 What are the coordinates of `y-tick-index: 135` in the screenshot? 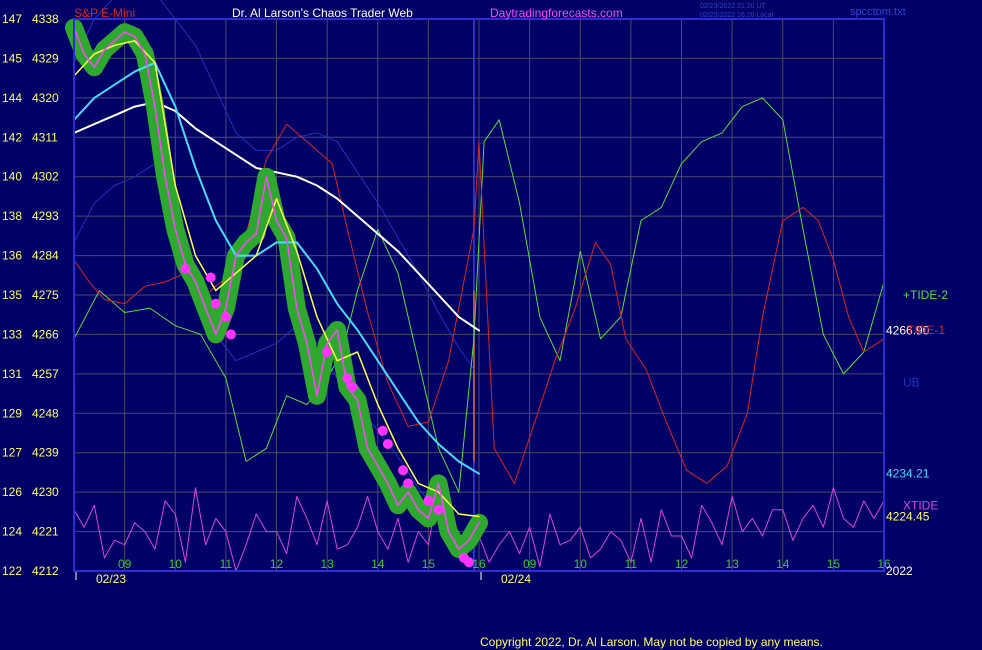 It's located at (12, 295).